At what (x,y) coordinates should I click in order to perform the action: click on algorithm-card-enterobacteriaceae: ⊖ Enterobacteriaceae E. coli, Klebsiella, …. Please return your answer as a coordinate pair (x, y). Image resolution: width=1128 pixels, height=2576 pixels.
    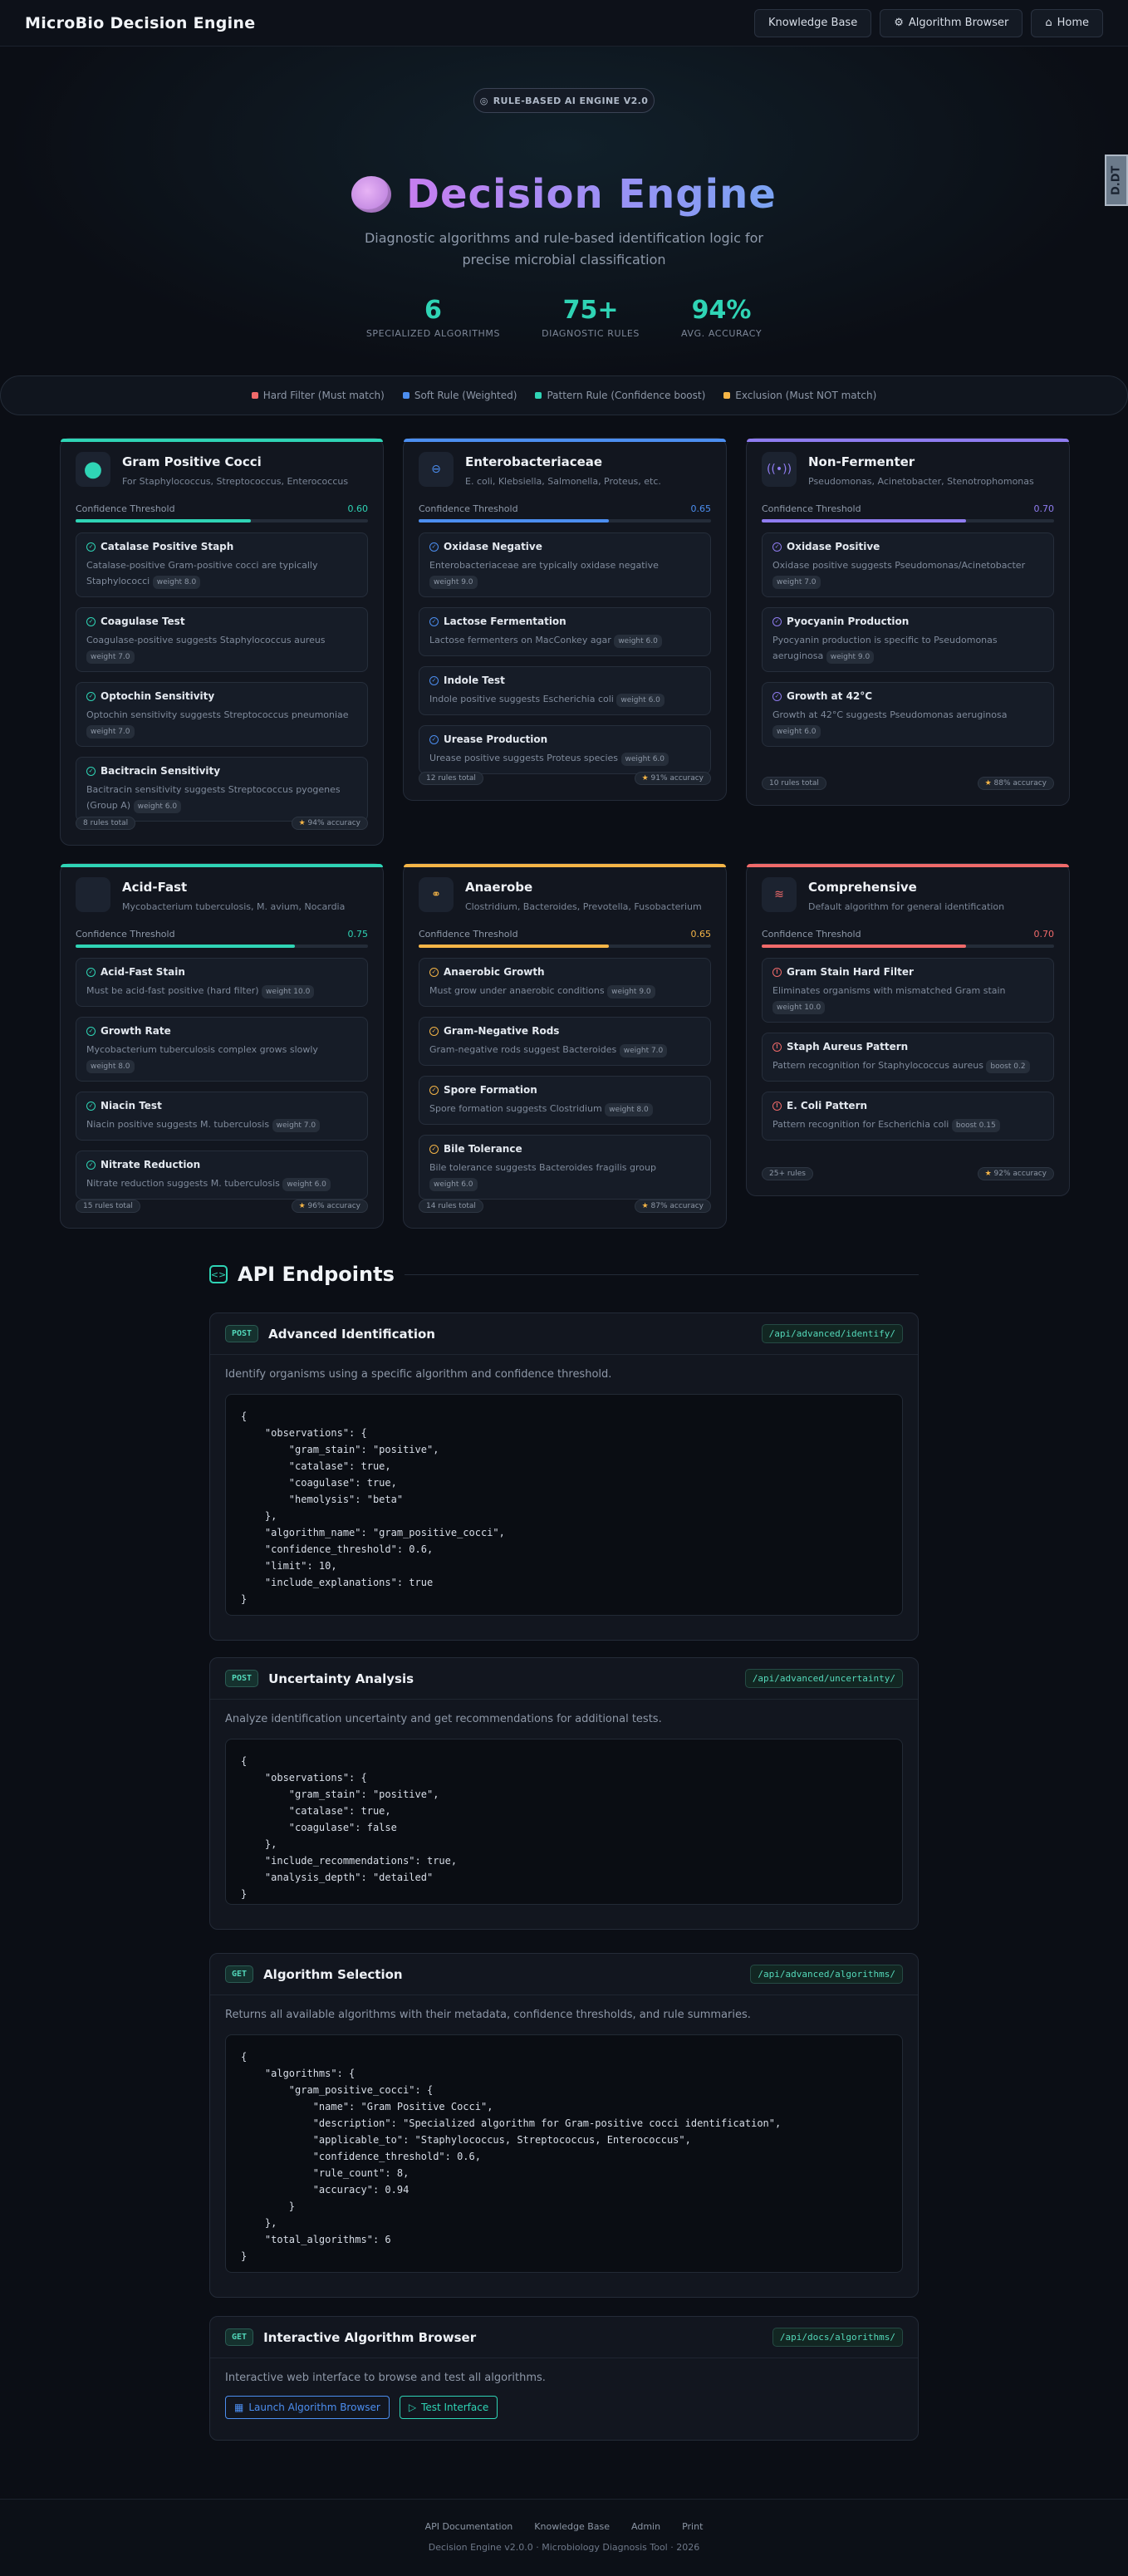
    Looking at the image, I should click on (565, 619).